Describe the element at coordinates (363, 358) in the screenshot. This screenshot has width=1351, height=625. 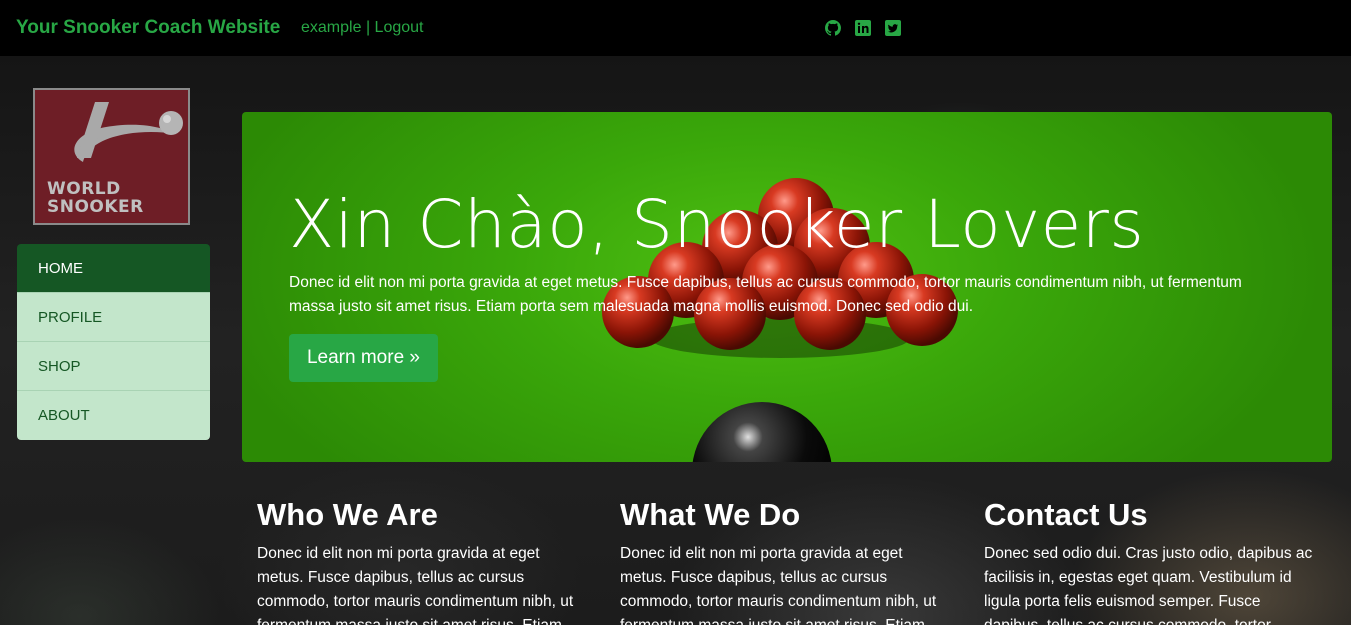
I see `learn-more-button: Learn more »` at that location.